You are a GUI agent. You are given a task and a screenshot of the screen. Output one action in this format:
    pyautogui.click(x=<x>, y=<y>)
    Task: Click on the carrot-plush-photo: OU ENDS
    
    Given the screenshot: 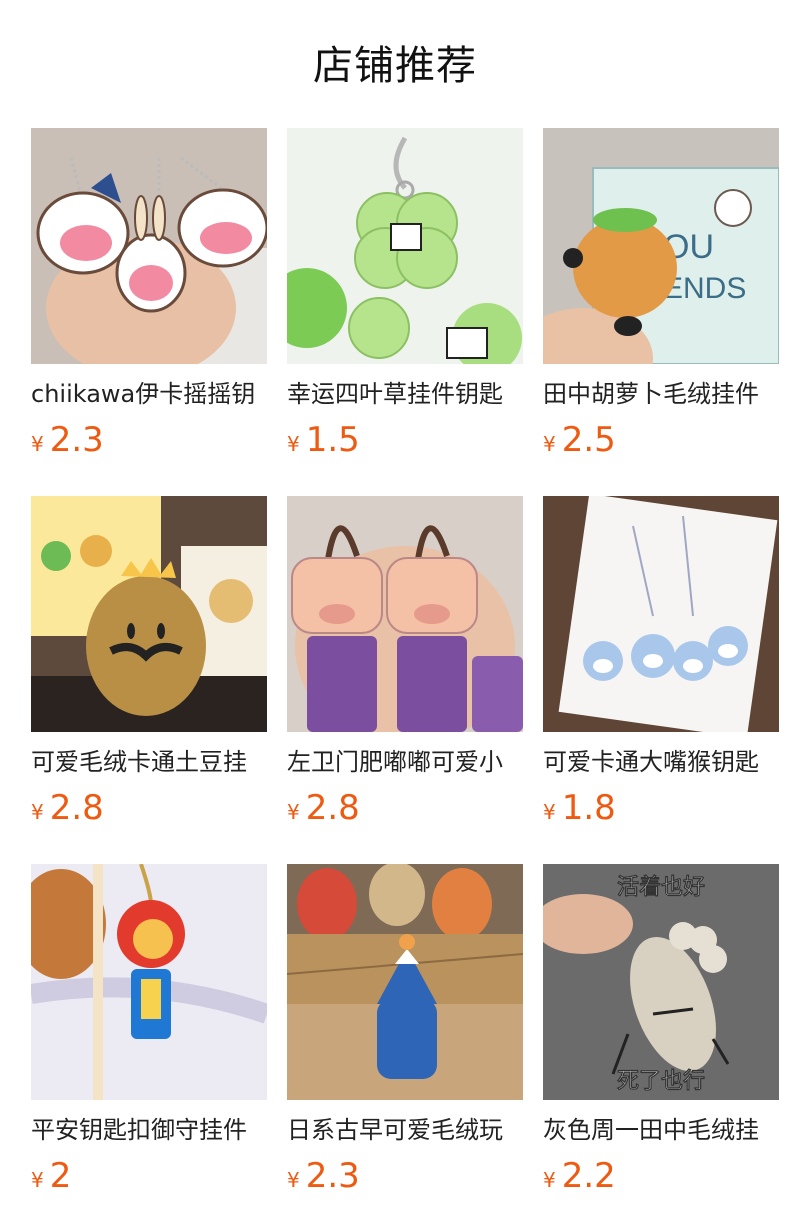 What is the action you would take?
    pyautogui.click(x=661, y=246)
    